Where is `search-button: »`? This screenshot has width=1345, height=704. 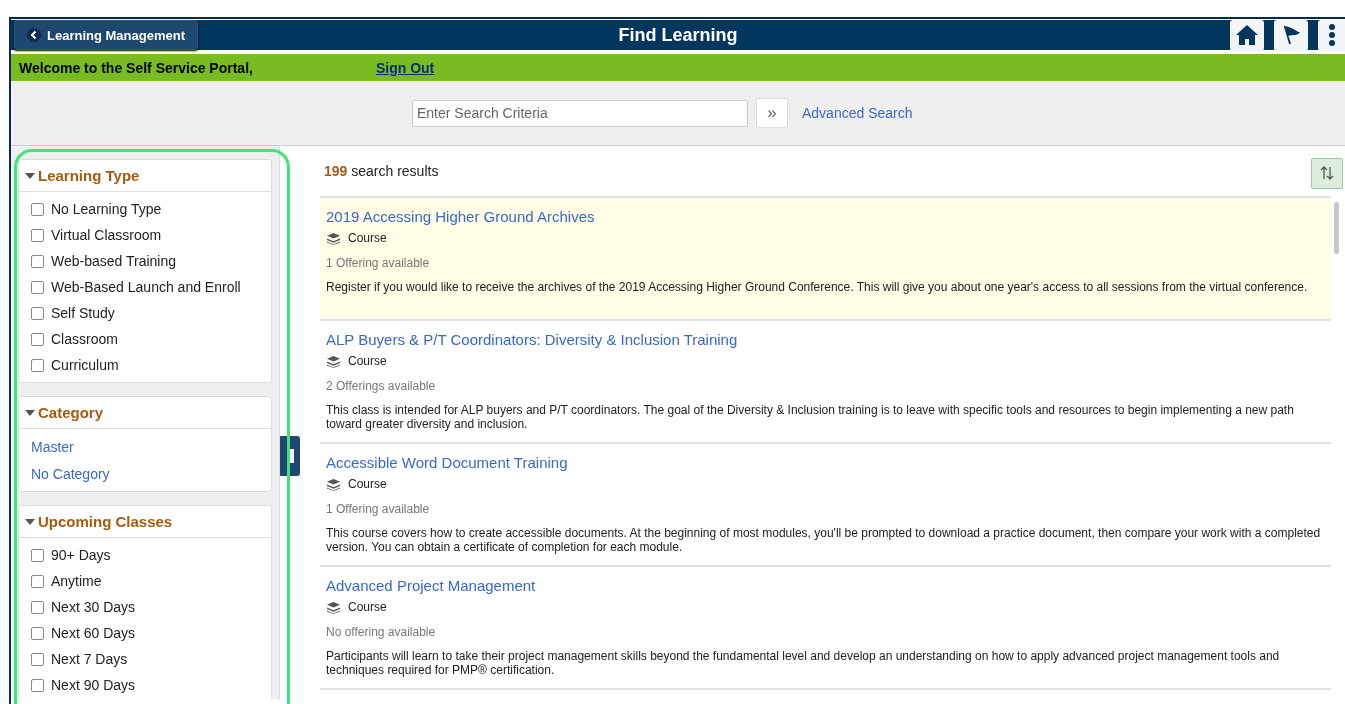
search-button: » is located at coordinates (772, 113).